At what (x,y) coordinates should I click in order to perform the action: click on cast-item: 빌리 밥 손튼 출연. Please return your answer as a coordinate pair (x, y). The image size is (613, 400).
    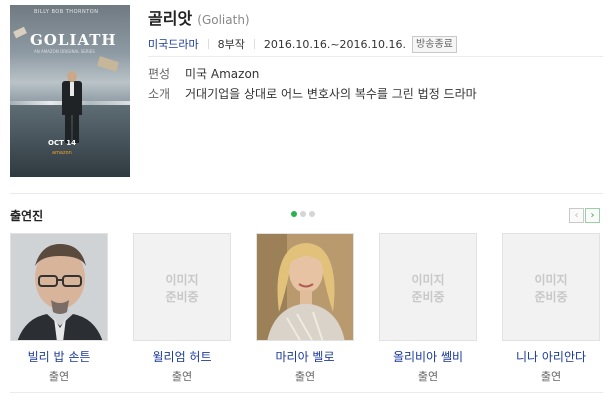
    Looking at the image, I should click on (59, 308).